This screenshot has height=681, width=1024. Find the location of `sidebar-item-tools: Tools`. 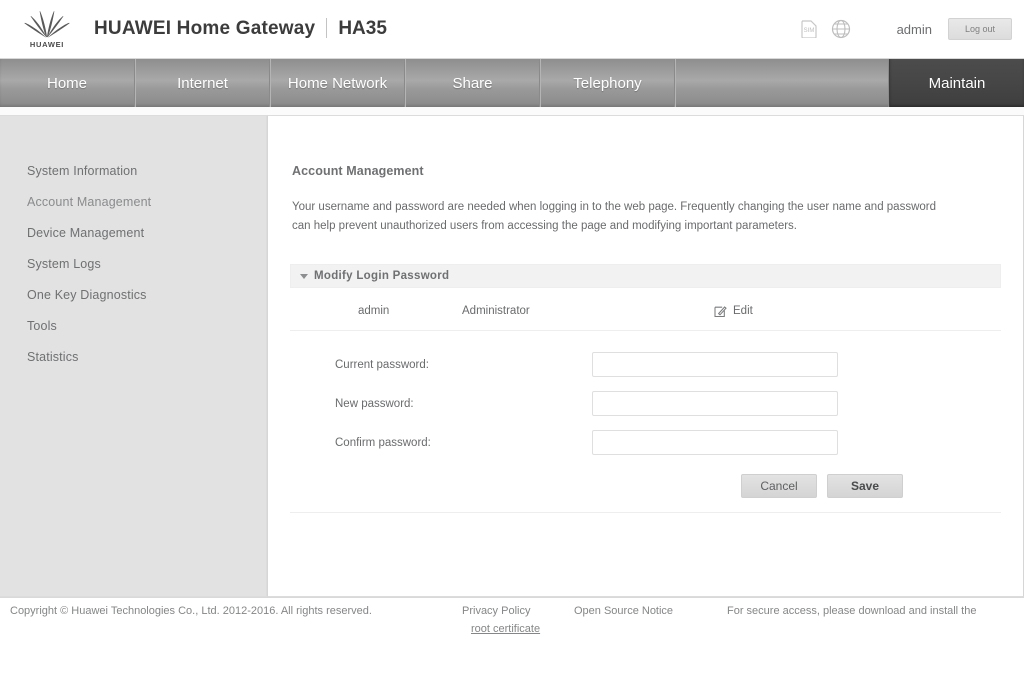

sidebar-item-tools: Tools is located at coordinates (133, 326).